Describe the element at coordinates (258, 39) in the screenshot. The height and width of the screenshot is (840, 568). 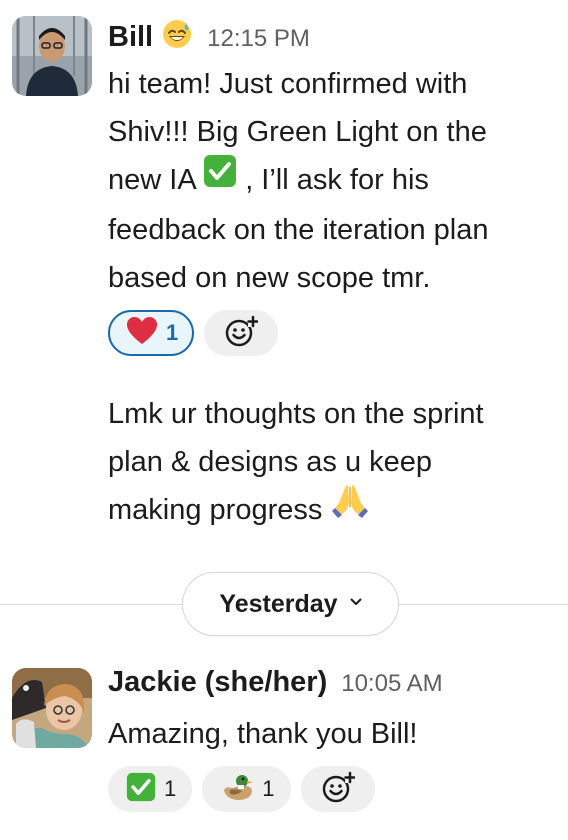
I see `message-timestamp: 12:15 PM` at that location.